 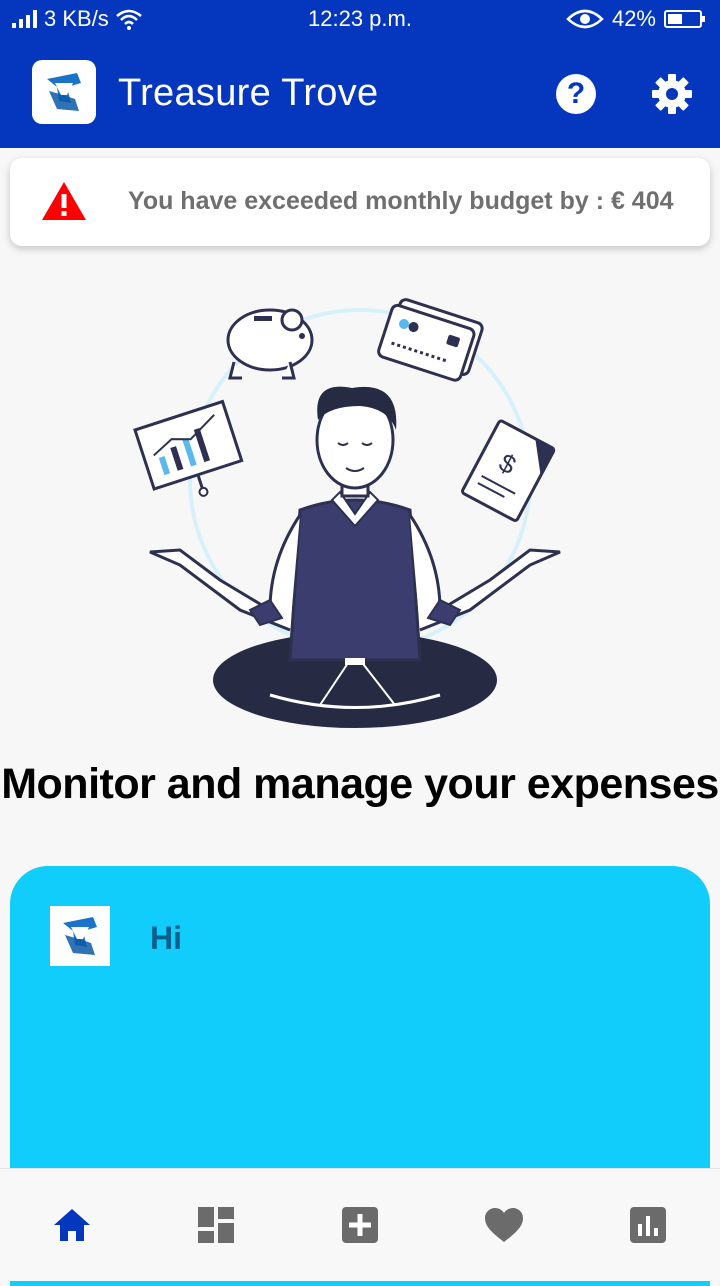 I want to click on status-right: 42%, so click(x=636, y=19).